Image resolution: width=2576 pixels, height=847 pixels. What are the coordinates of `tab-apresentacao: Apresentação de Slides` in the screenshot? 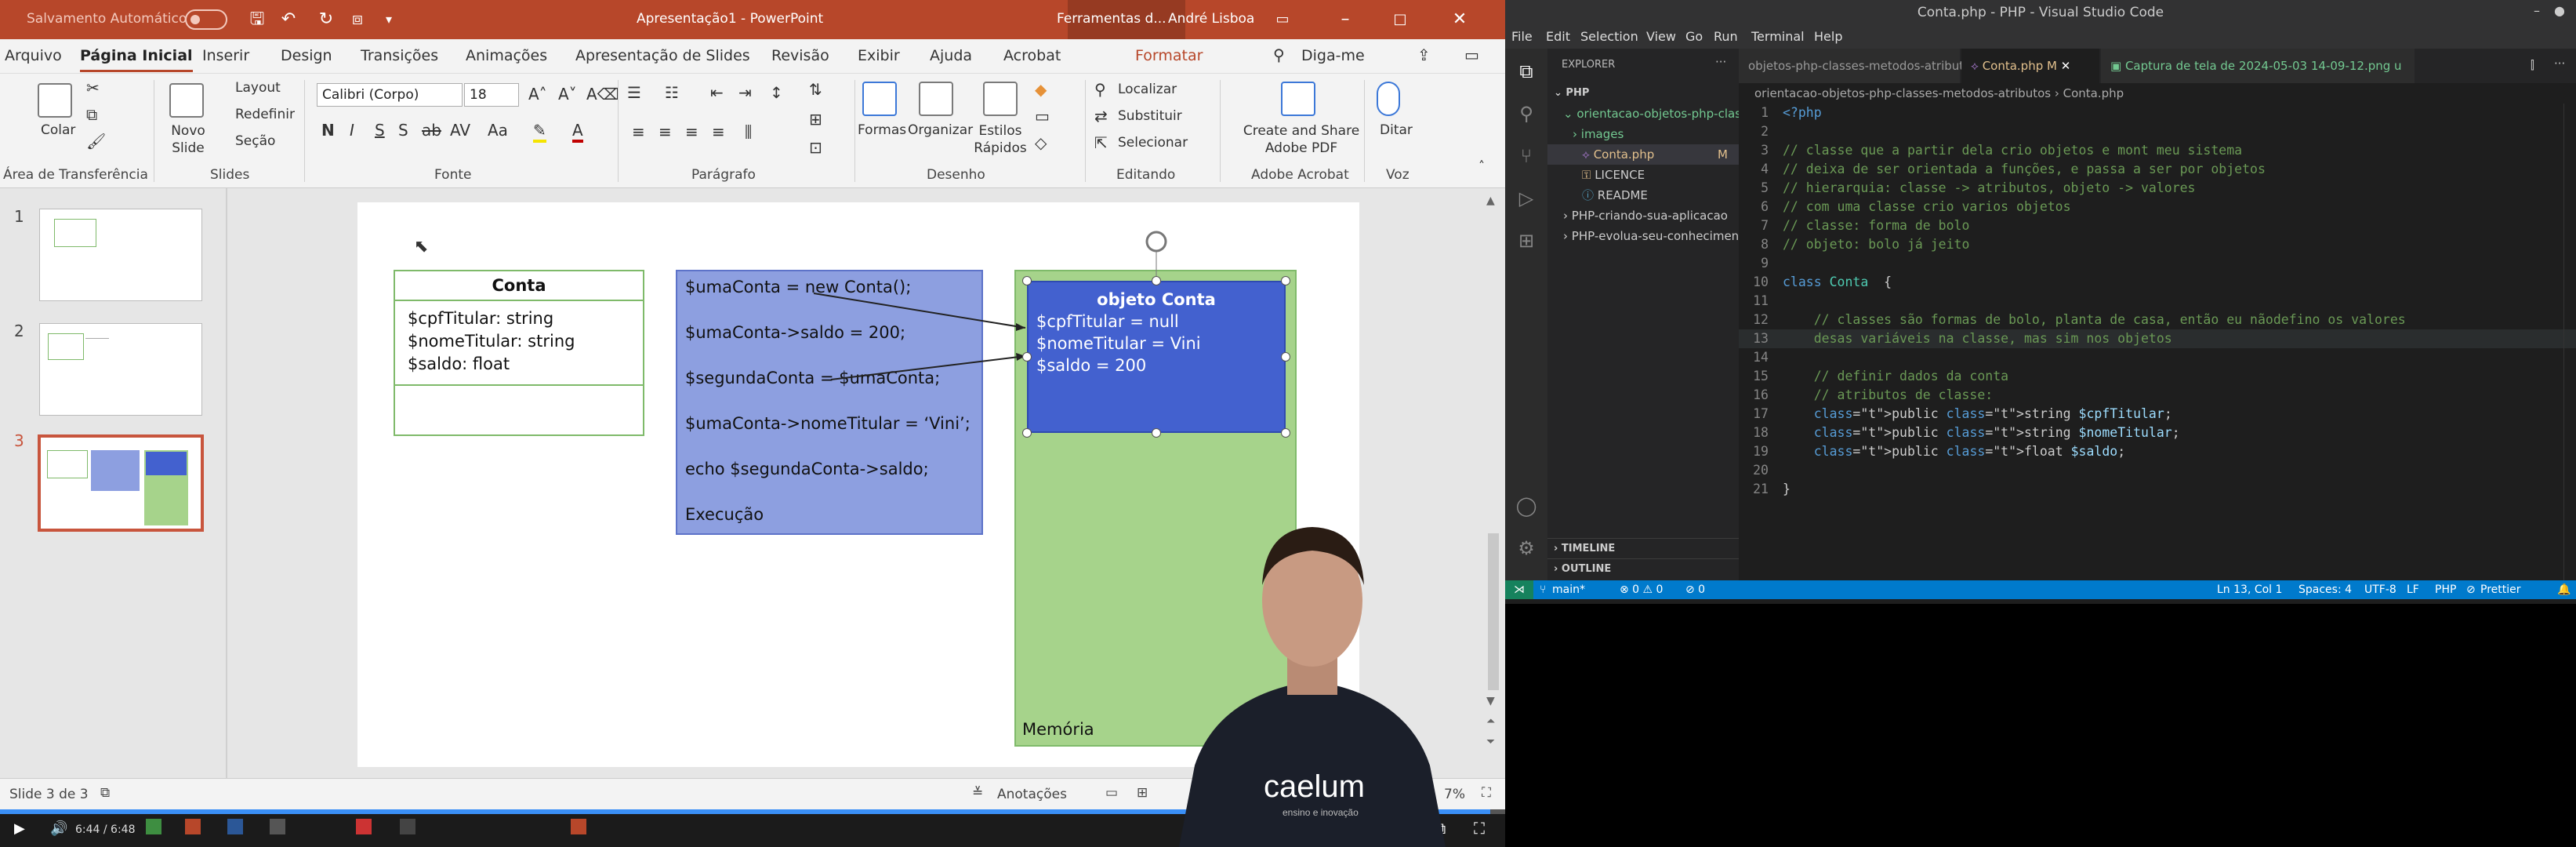 It's located at (663, 55).